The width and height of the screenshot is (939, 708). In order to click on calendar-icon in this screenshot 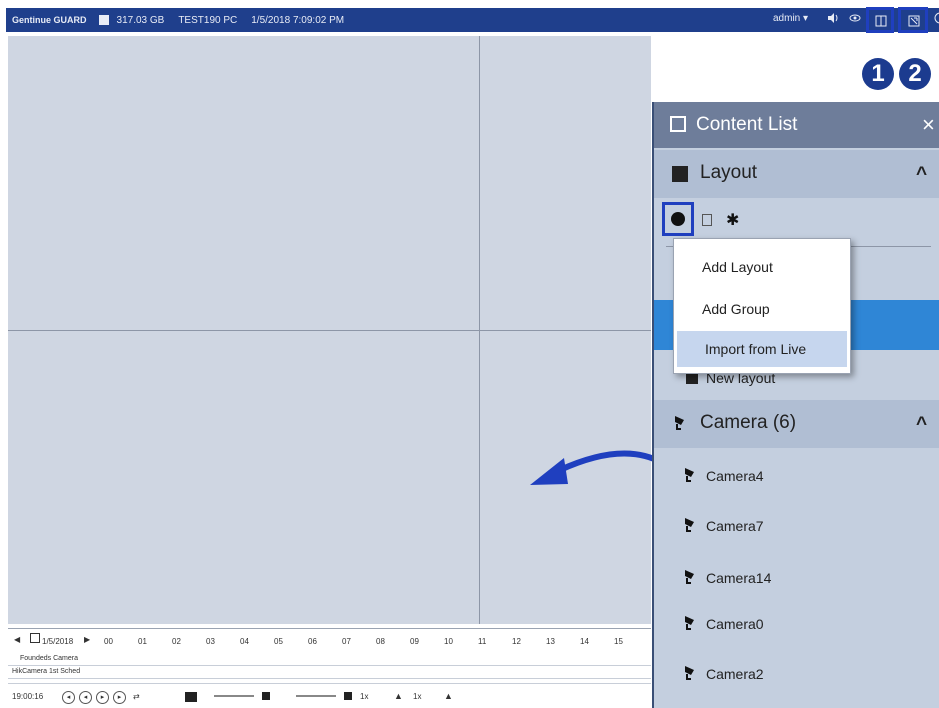, I will do `click(35, 638)`.